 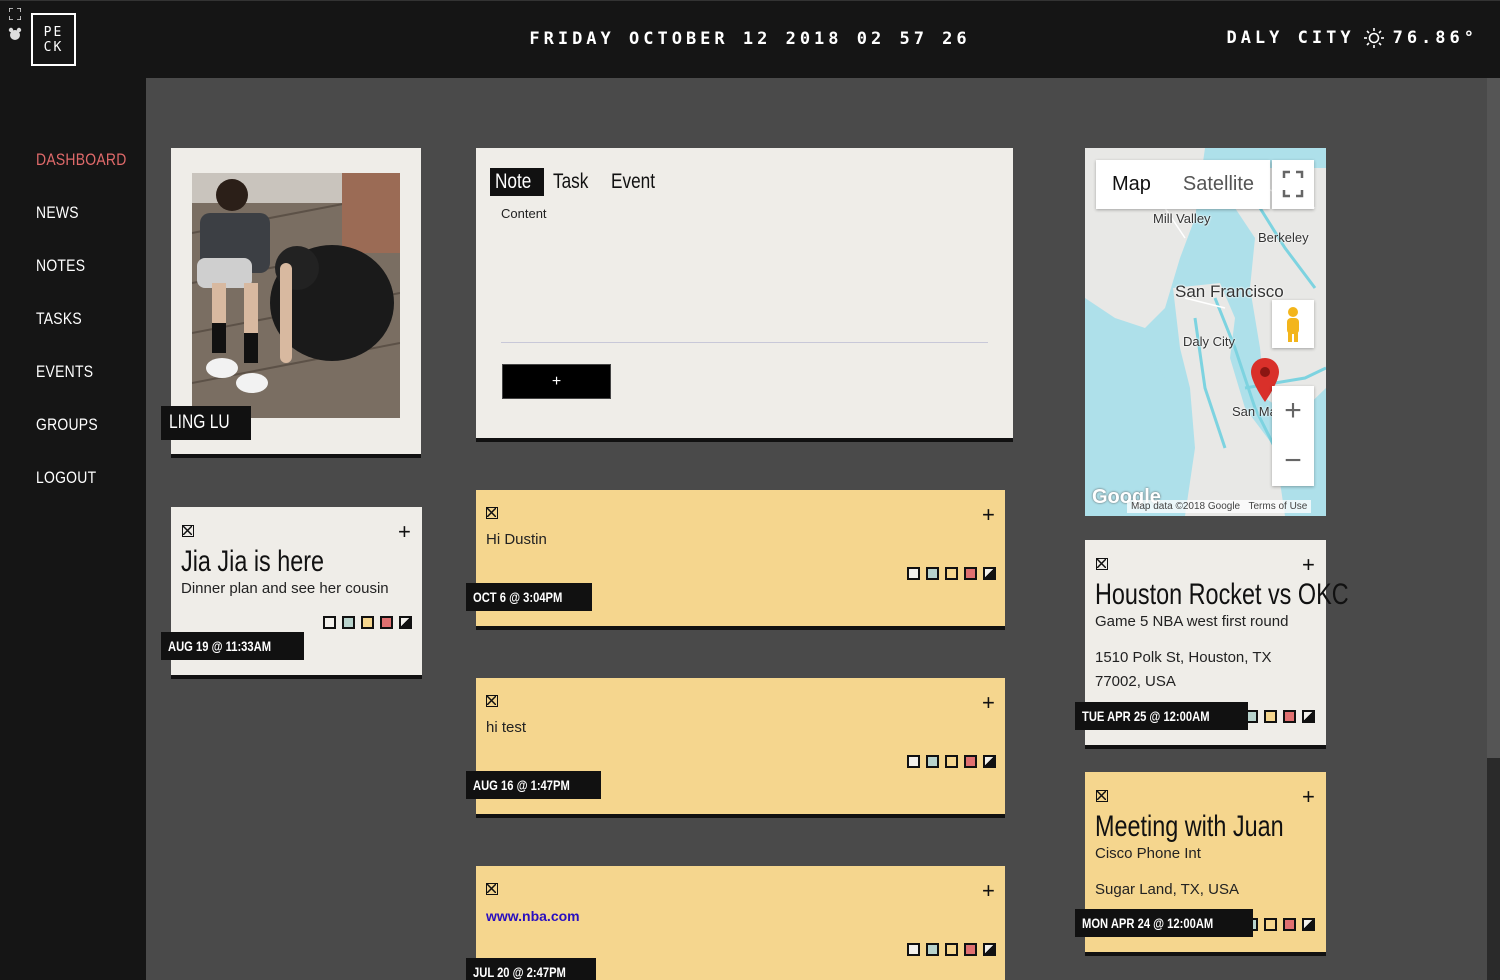 I want to click on map-type-satellite: Satellite, so click(x=1218, y=184).